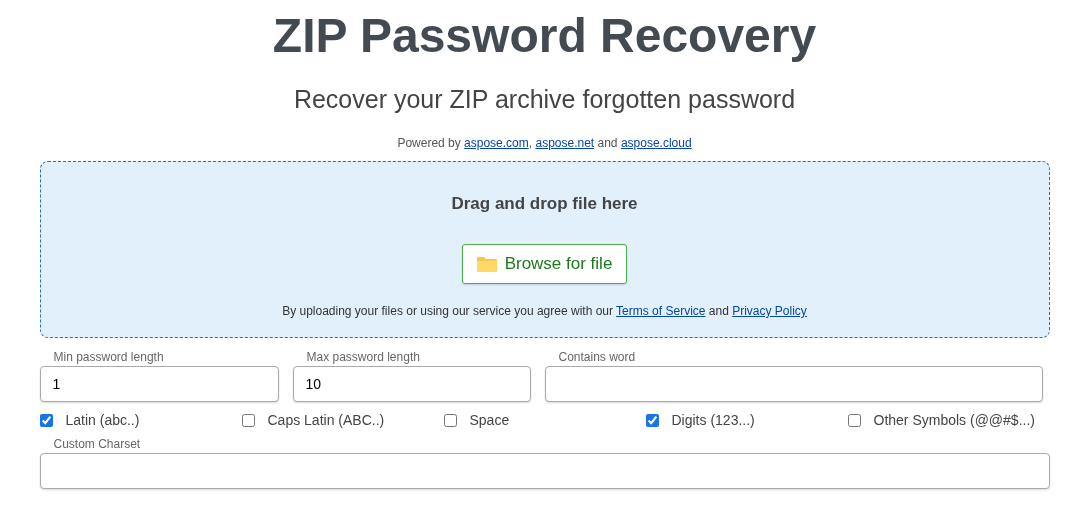  What do you see at coordinates (544, 99) in the screenshot?
I see `page-subtitle: Recover your ZIP archive forgotten password` at bounding box center [544, 99].